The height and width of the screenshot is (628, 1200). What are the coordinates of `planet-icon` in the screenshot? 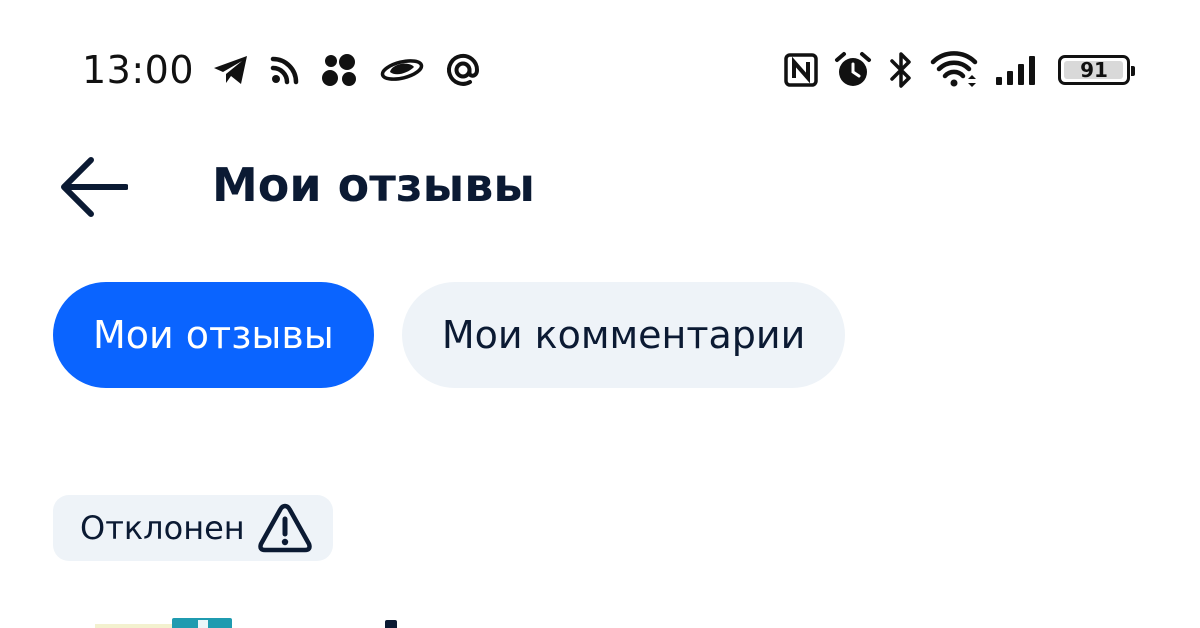 It's located at (402, 70).